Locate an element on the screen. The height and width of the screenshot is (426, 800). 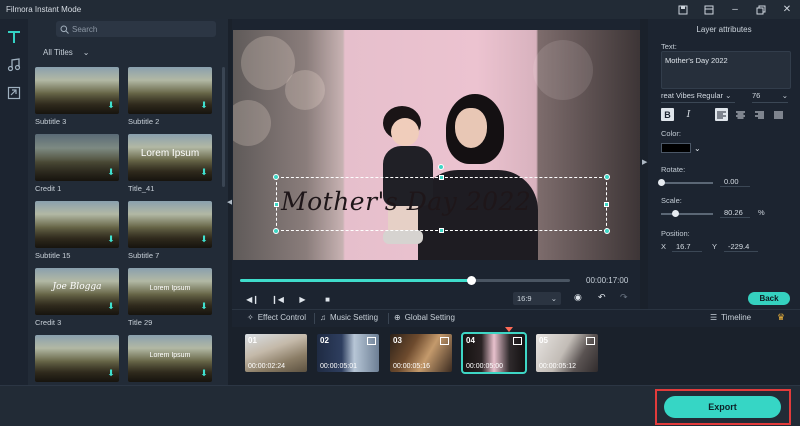
justify-button is located at coordinates (778, 114).